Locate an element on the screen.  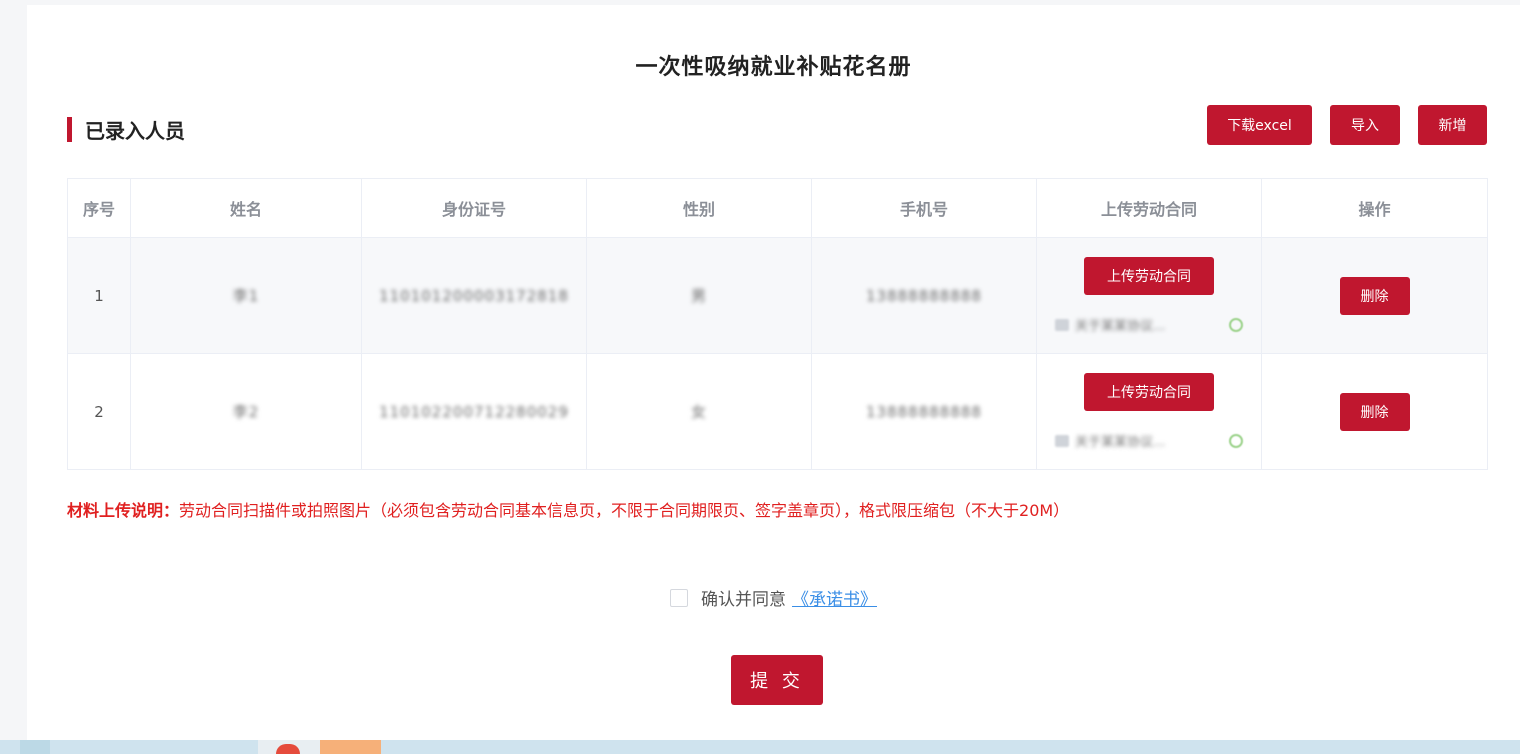
name-value: 李2 is located at coordinates (246, 412).